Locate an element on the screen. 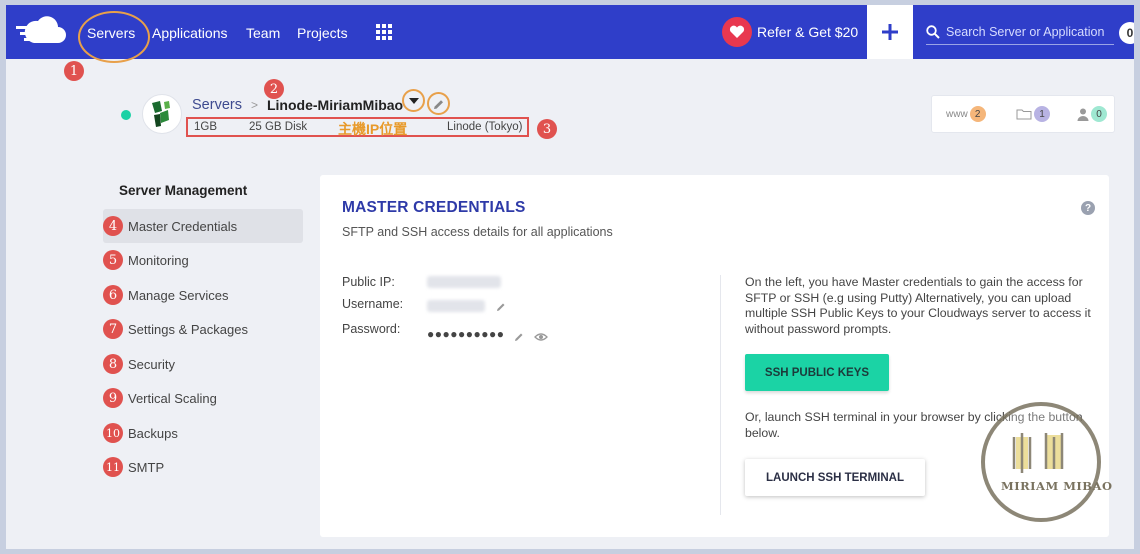  server-counts: www 2 1 0 is located at coordinates (1023, 114).